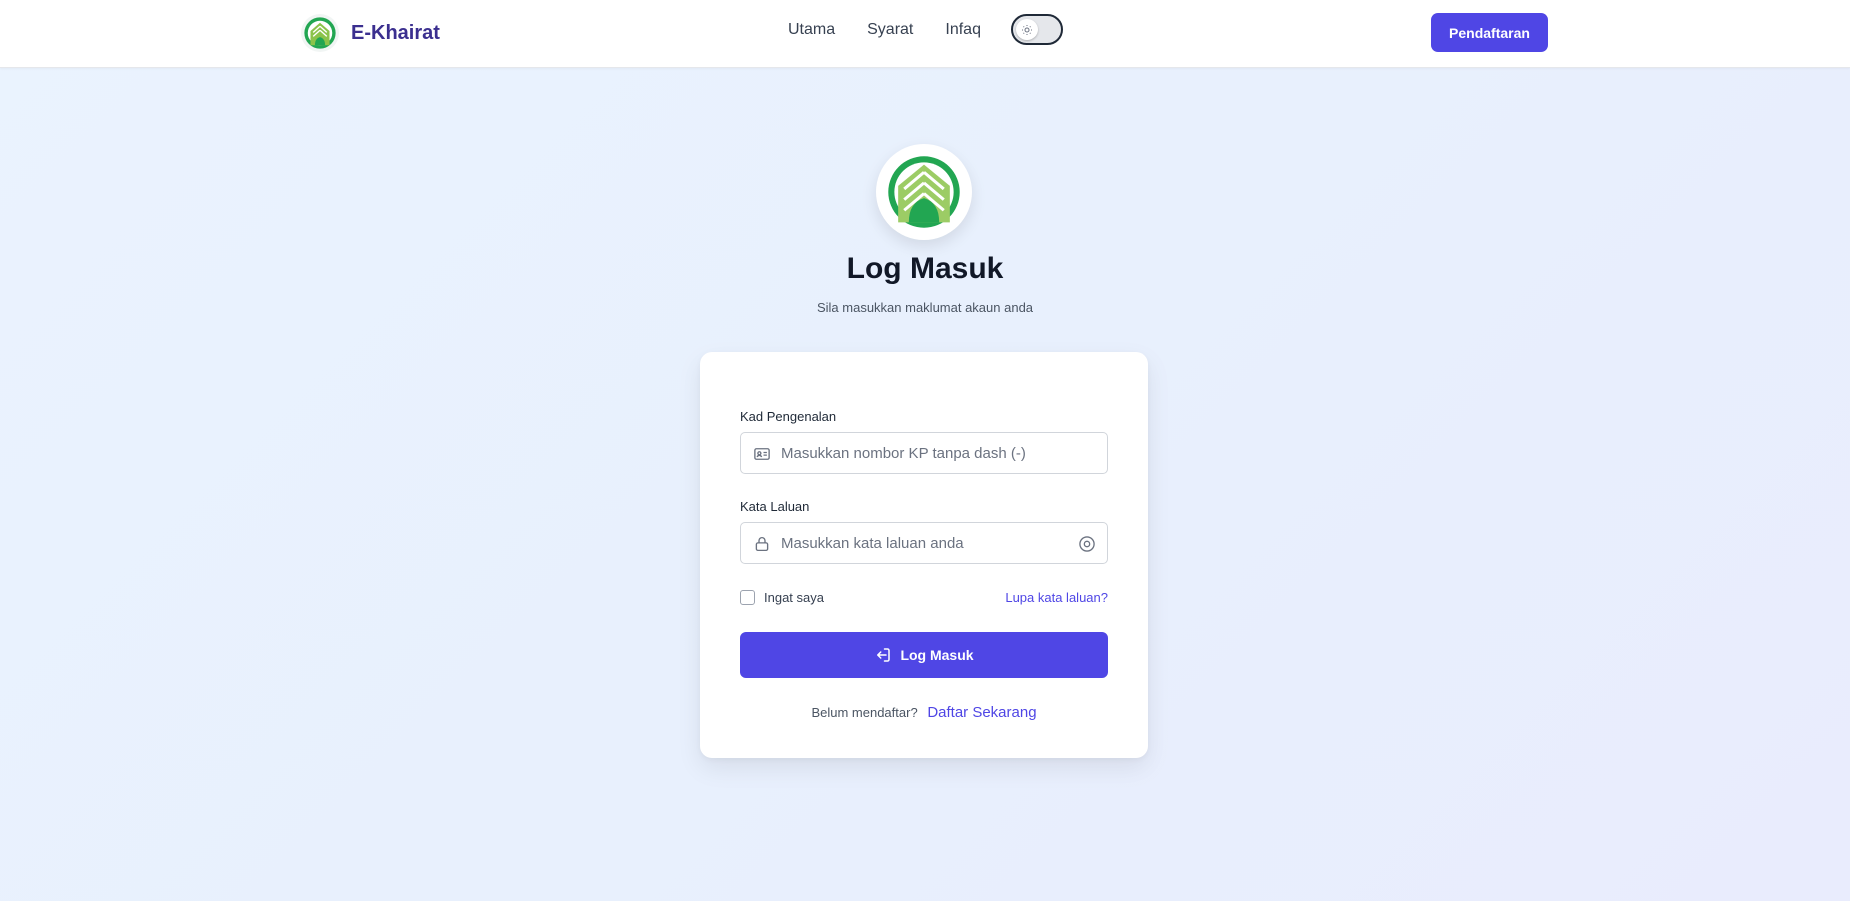 This screenshot has height=901, width=1850. I want to click on login-button: Log Masuk, so click(924, 655).